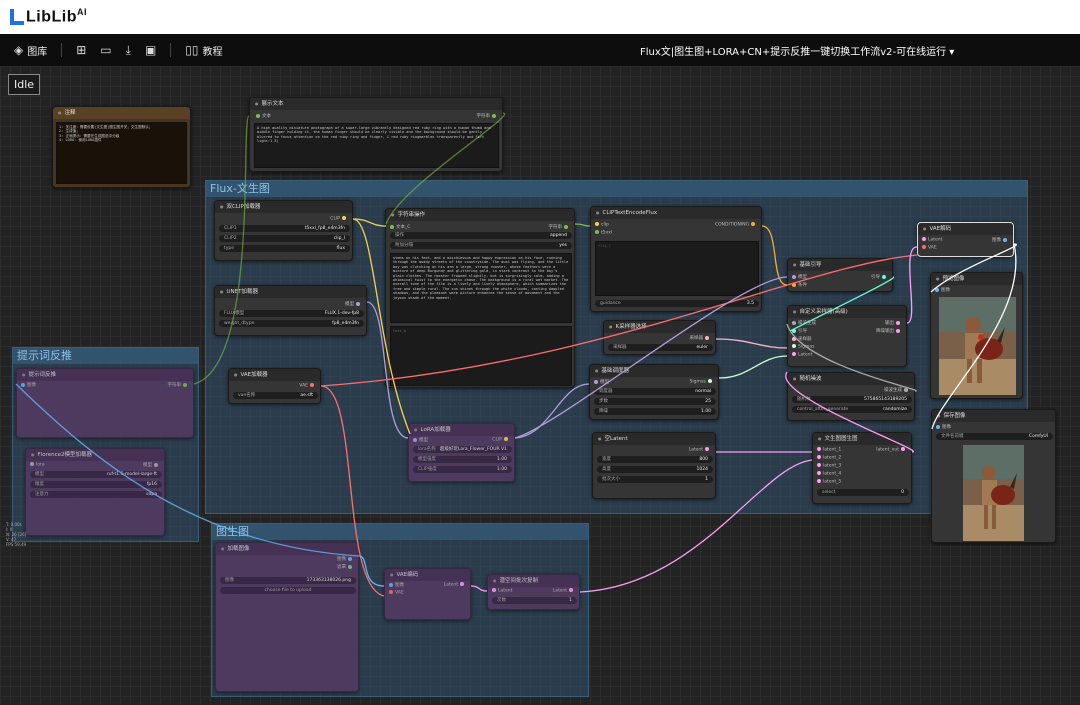 This screenshot has width=1080, height=705. I want to click on widget-batch-size: 批次大小 1, so click(655, 479).